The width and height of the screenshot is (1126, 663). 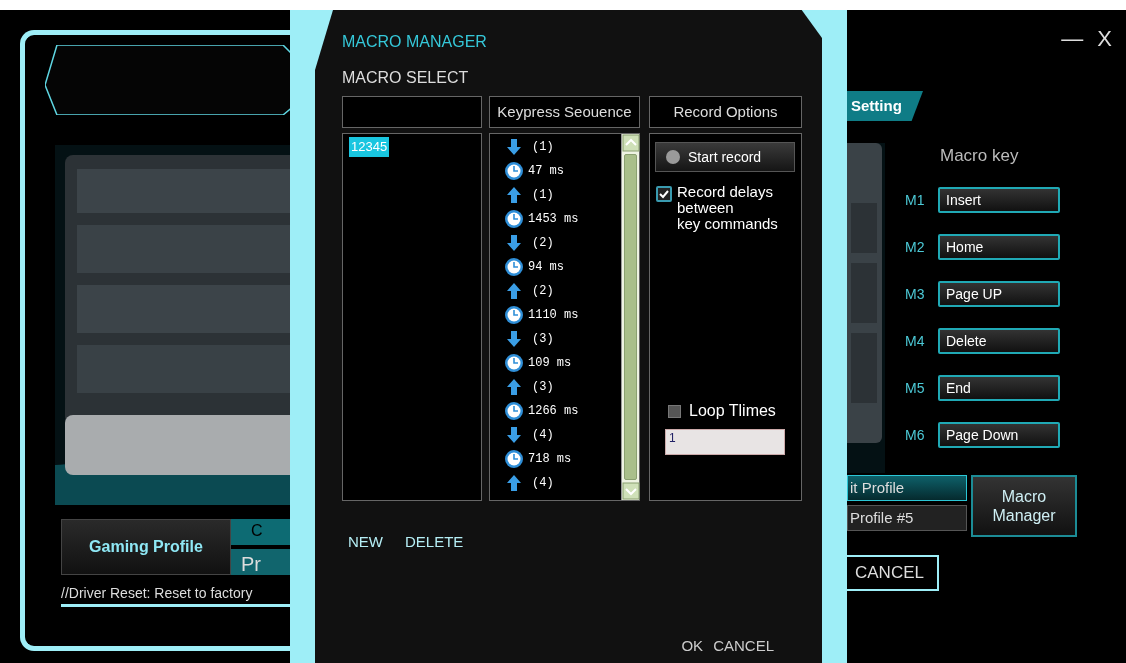 I want to click on profile-tab: Pr, so click(x=260, y=562).